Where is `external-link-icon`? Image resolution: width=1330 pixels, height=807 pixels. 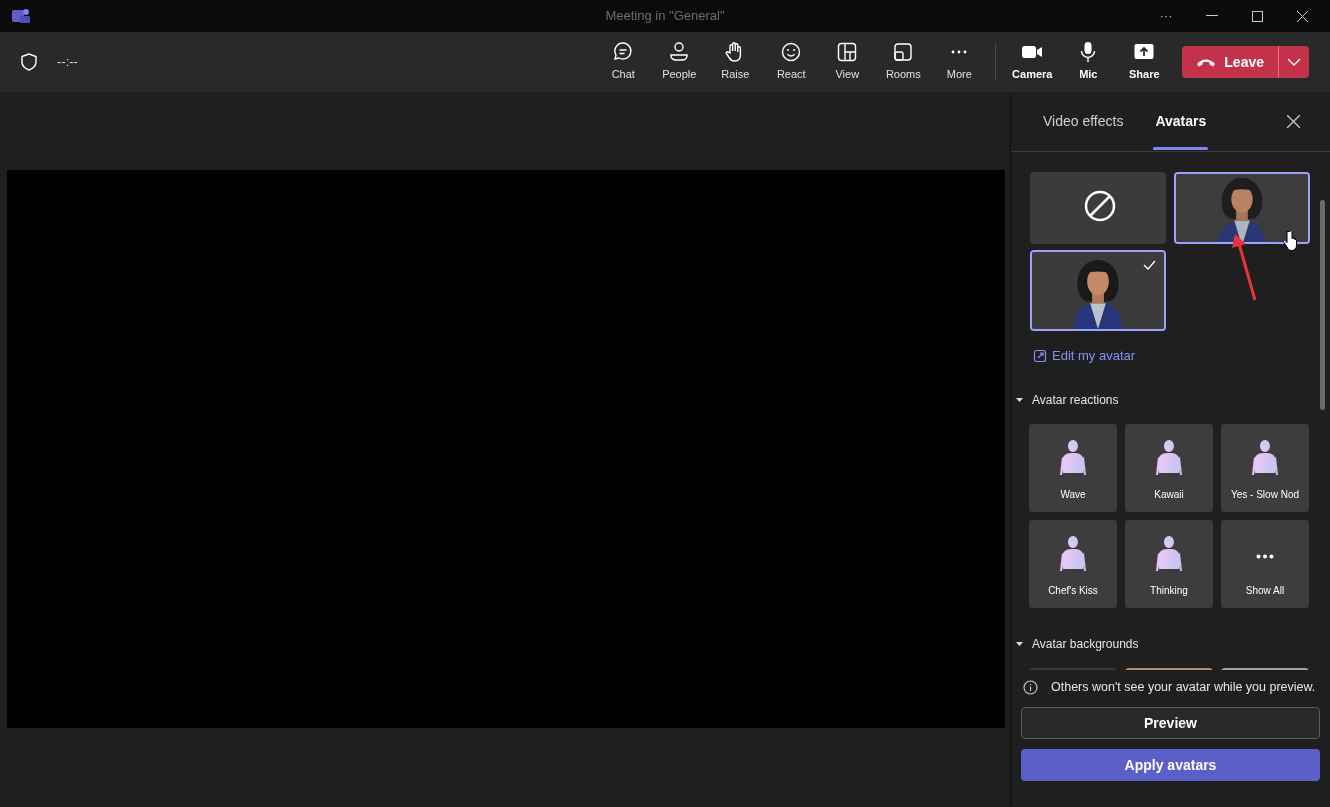 external-link-icon is located at coordinates (1040, 355).